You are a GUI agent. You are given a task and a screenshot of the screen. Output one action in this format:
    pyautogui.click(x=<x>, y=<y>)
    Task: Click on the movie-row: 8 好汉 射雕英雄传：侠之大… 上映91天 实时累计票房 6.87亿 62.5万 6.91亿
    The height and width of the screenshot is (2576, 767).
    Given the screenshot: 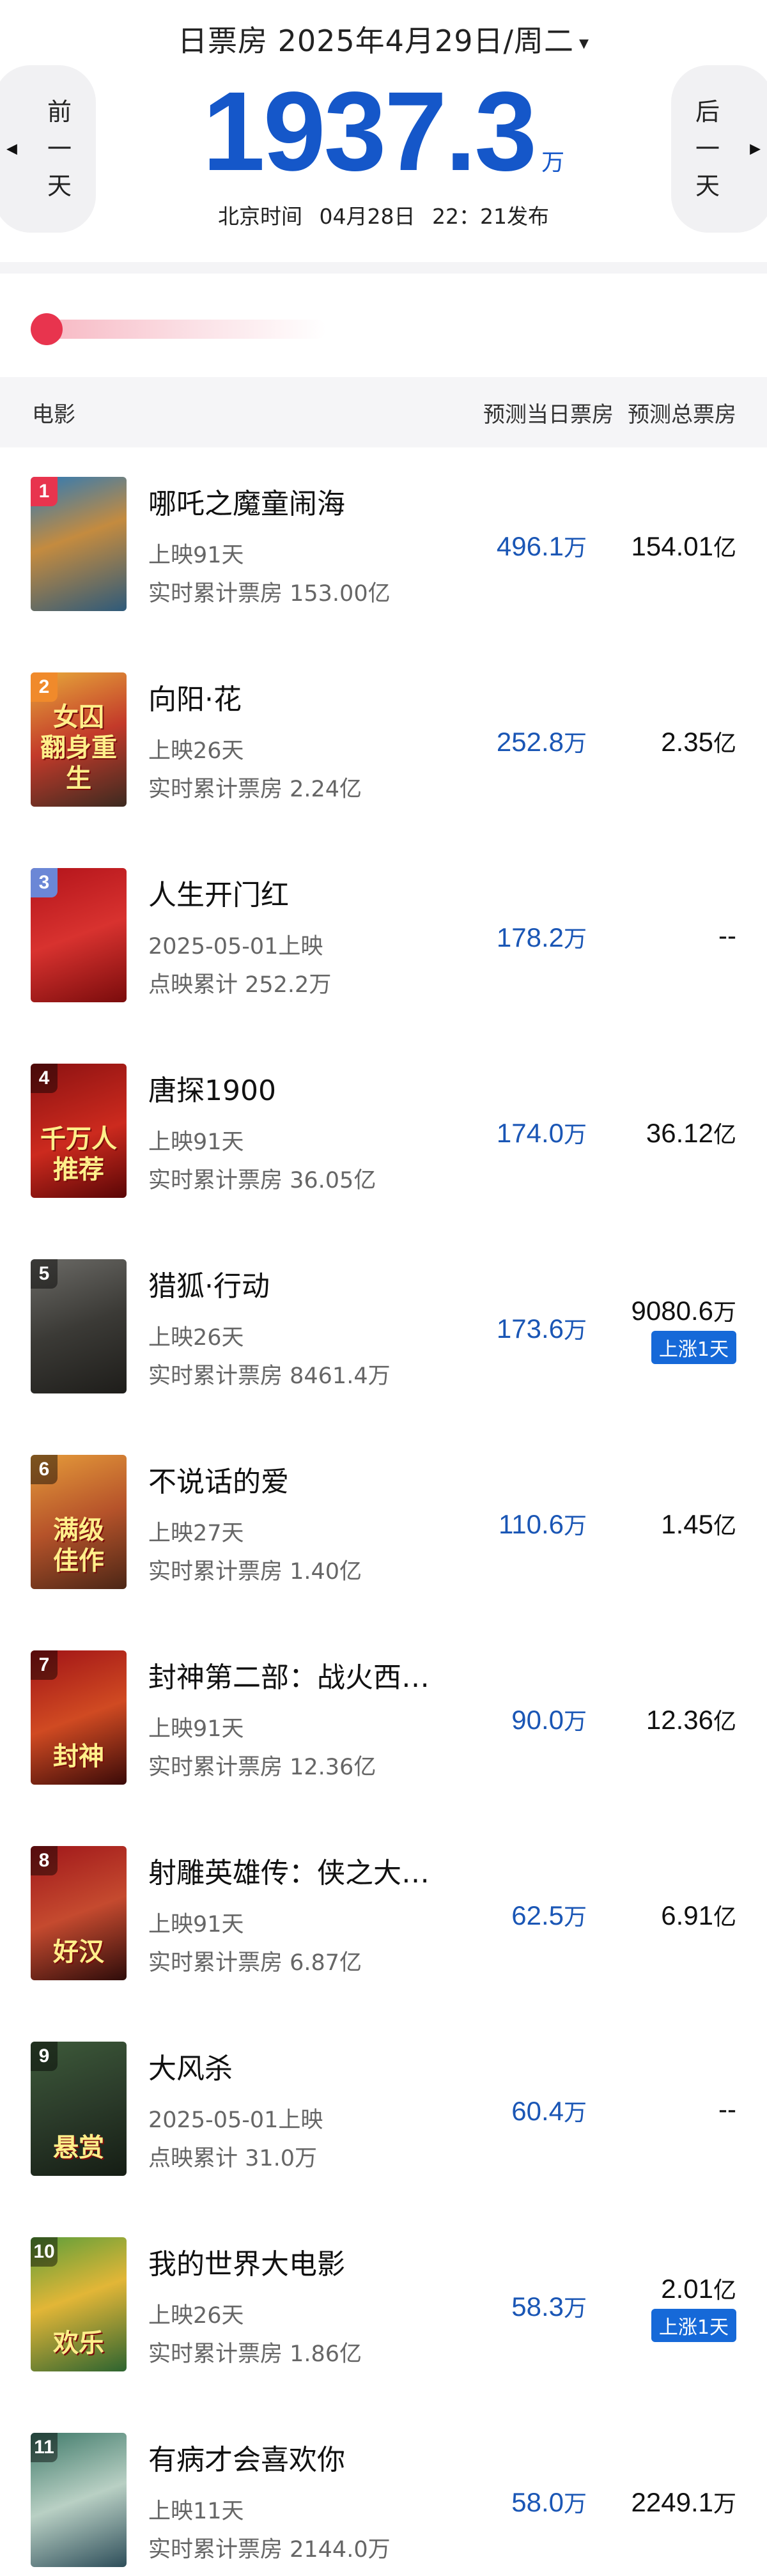 What is the action you would take?
    pyautogui.click(x=383, y=1915)
    